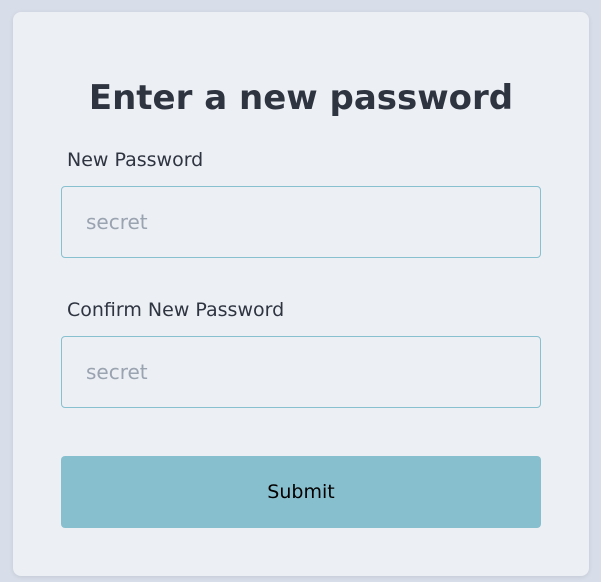 The image size is (601, 582). I want to click on submit-button: Submit, so click(301, 492).